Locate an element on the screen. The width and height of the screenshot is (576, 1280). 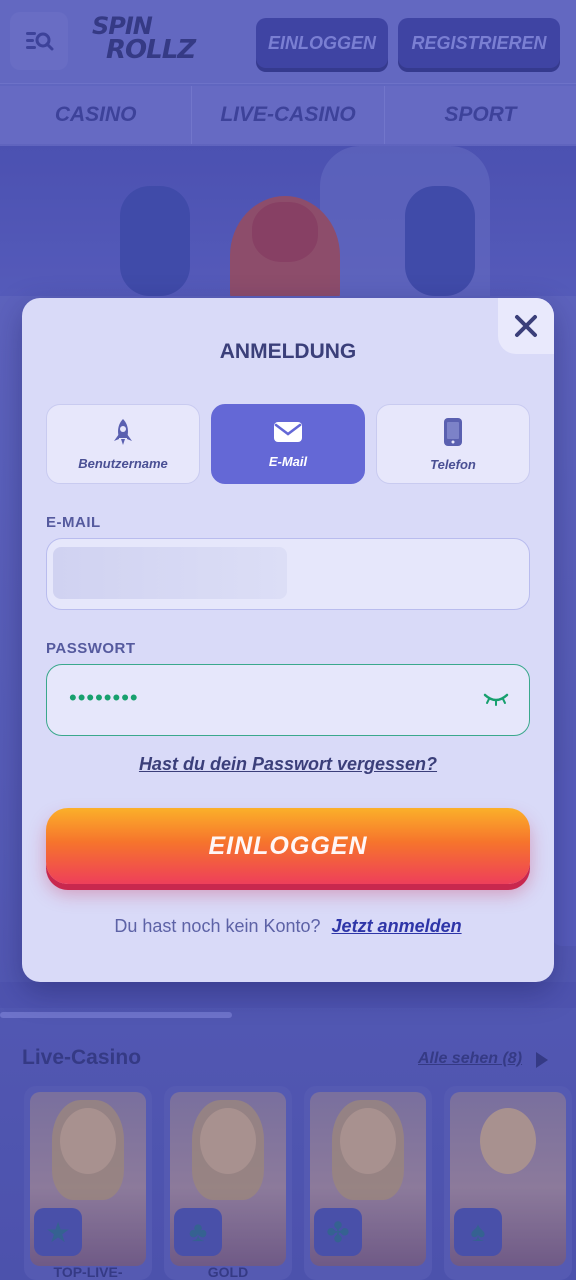
signup-link: Jetzt anmelden is located at coordinates (397, 926).